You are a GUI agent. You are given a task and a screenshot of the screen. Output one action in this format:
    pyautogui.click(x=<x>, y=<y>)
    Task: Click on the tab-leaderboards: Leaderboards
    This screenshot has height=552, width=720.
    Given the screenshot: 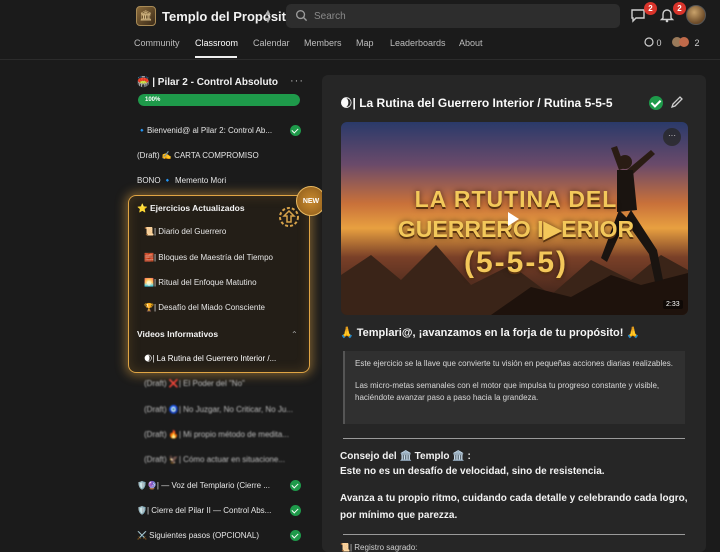 What is the action you would take?
    pyautogui.click(x=418, y=43)
    